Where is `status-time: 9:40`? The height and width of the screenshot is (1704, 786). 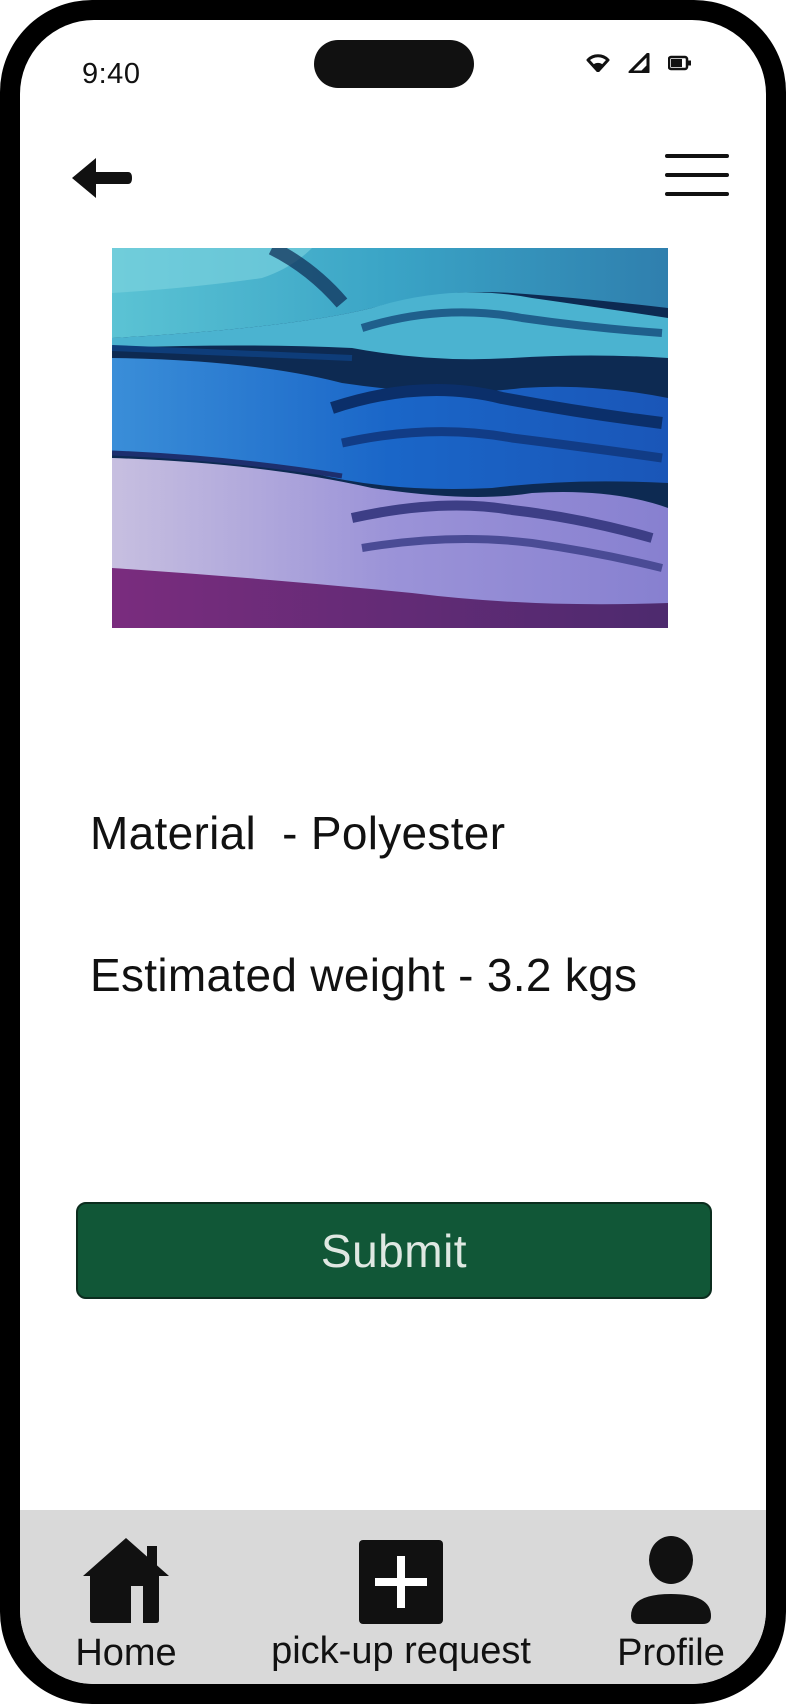 status-time: 9:40 is located at coordinates (111, 74).